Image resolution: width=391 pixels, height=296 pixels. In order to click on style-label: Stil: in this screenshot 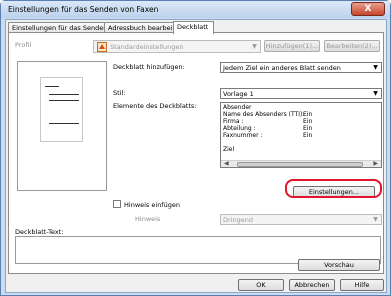, I will do `click(119, 93)`.